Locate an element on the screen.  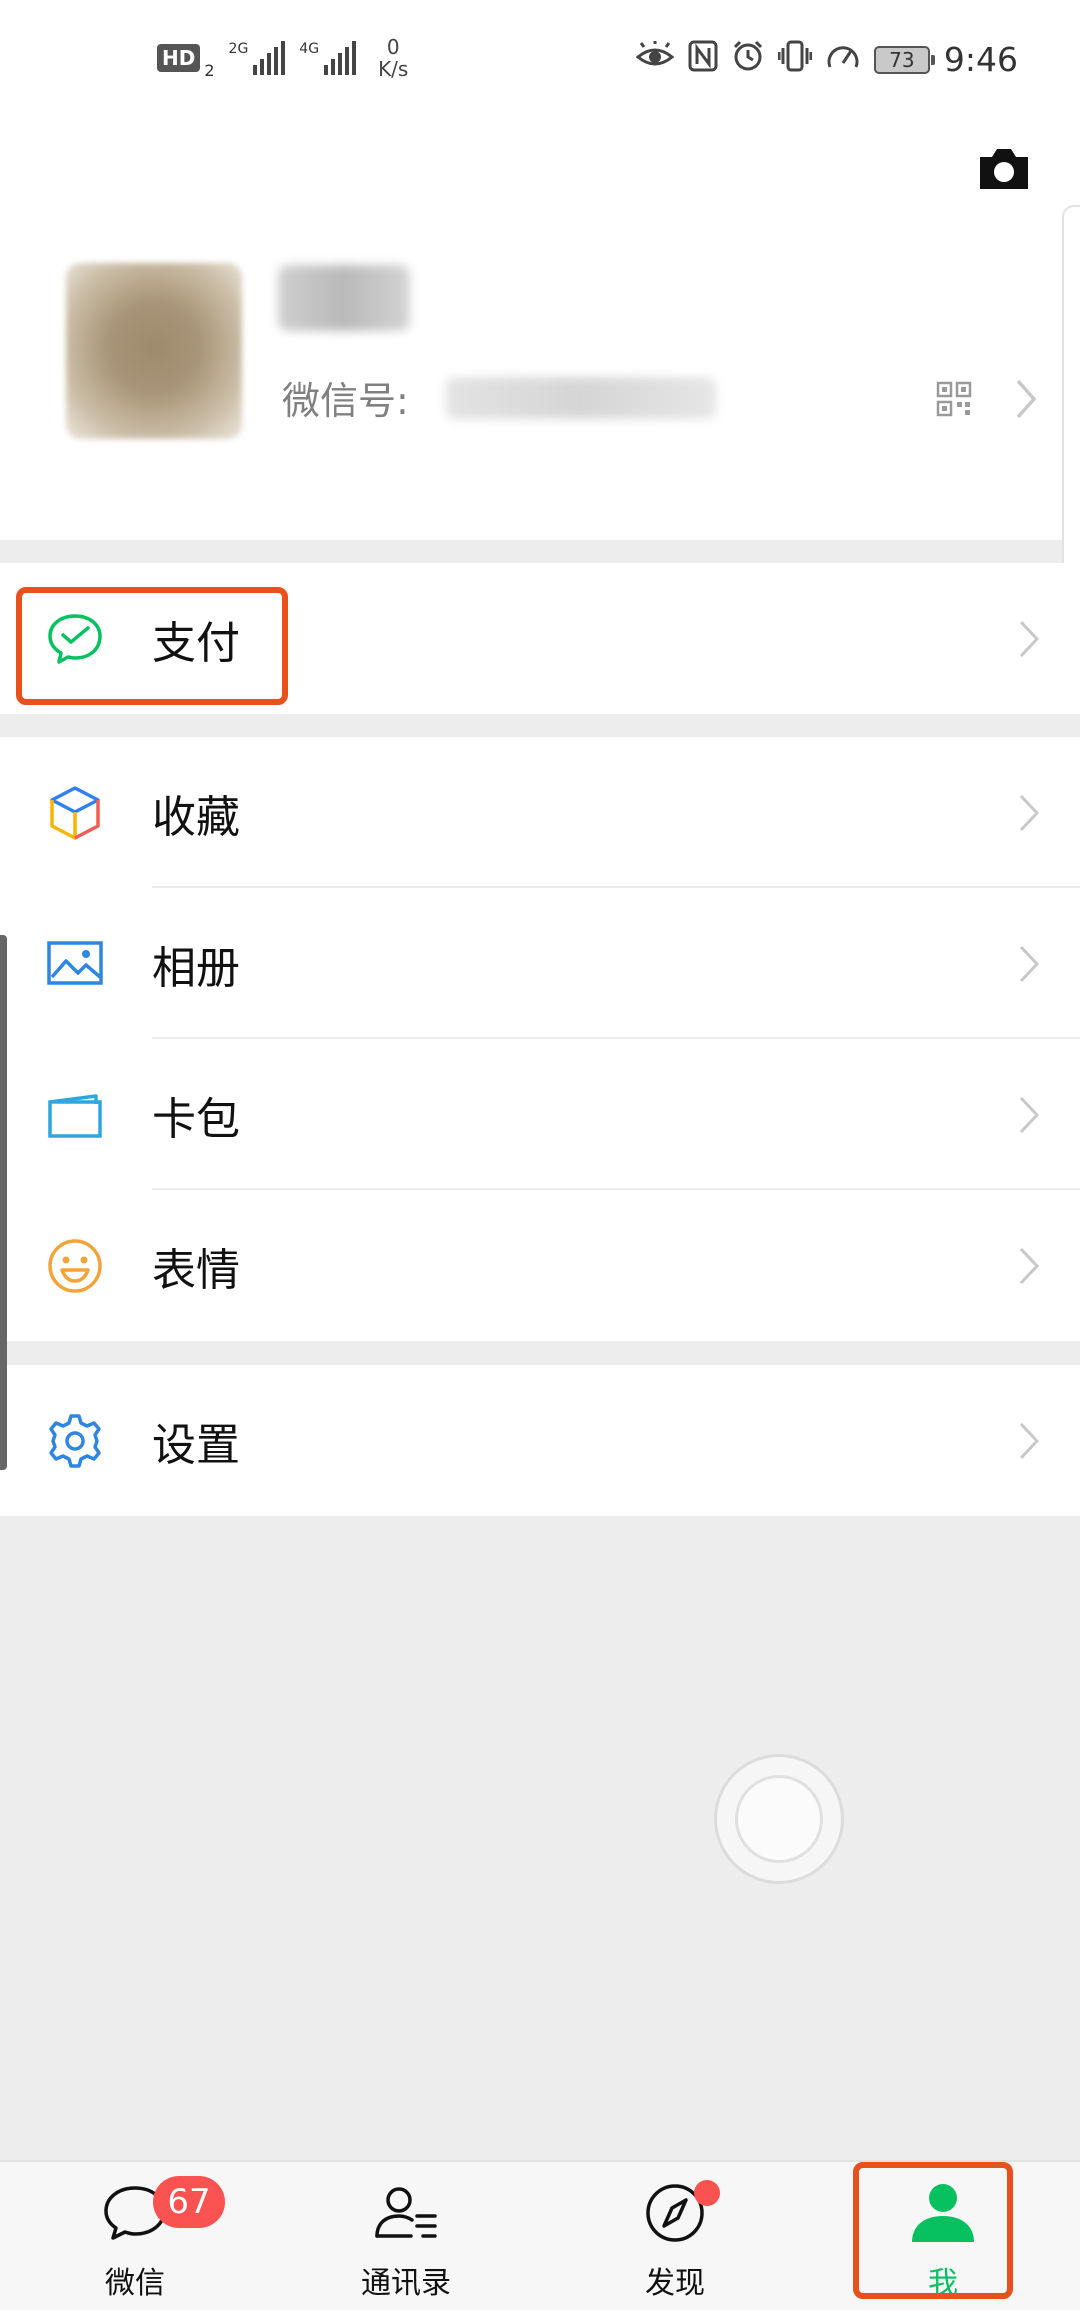
menu-label-pay: 支付 is located at coordinates (196, 643).